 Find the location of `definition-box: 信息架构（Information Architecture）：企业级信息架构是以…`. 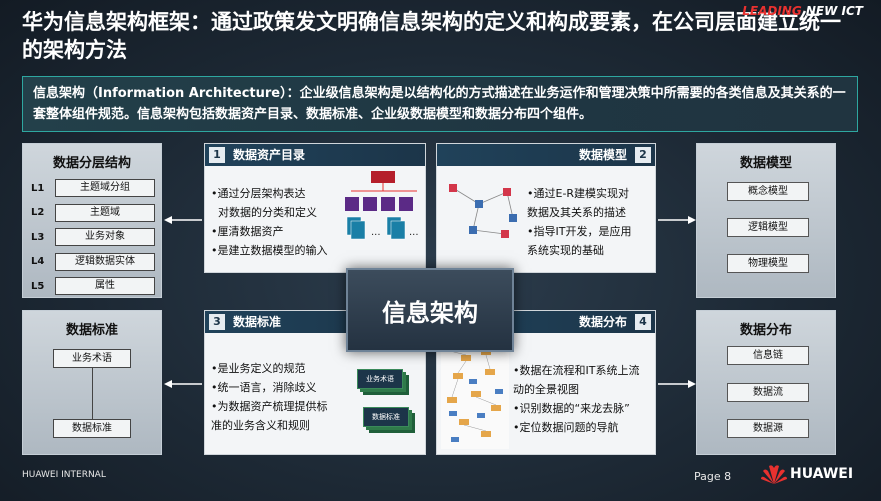

definition-box: 信息架构（Information Architecture）：企业级信息架构是以… is located at coordinates (440, 104).